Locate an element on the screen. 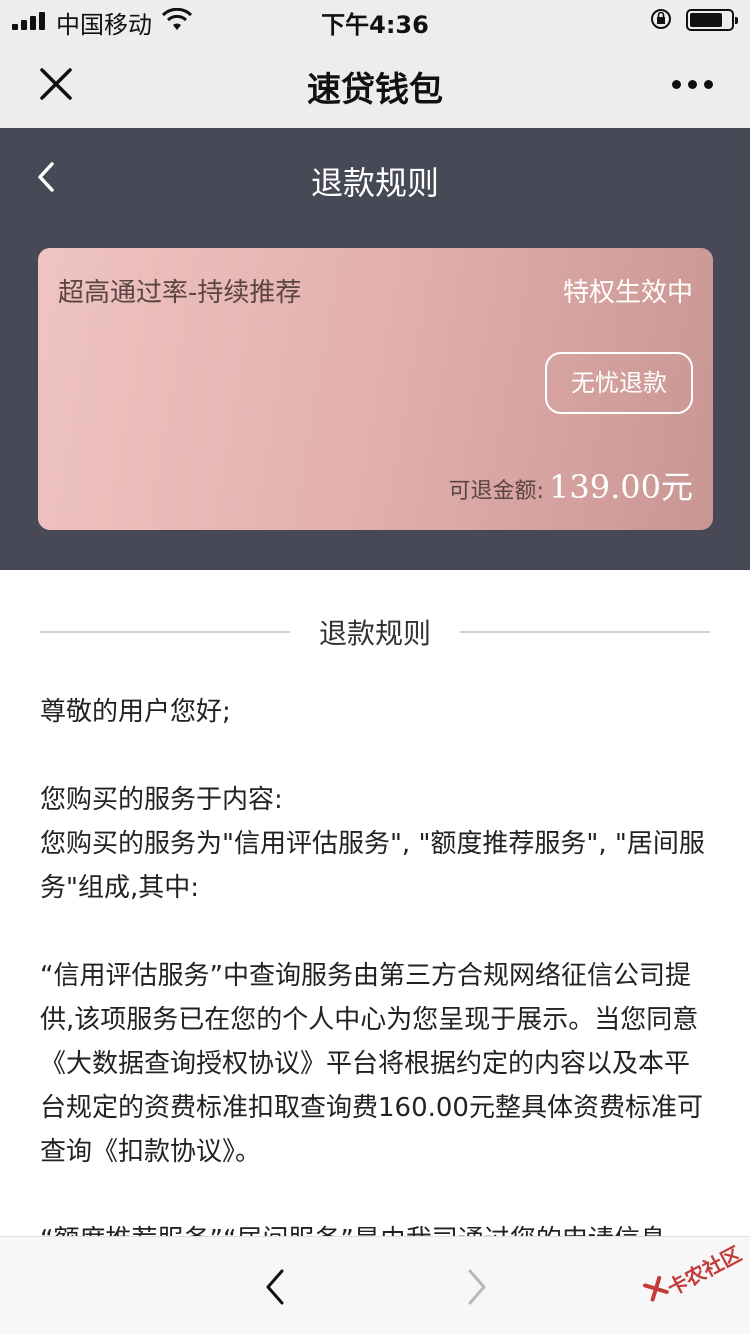  card-status: 特权生效中 is located at coordinates (627, 293).